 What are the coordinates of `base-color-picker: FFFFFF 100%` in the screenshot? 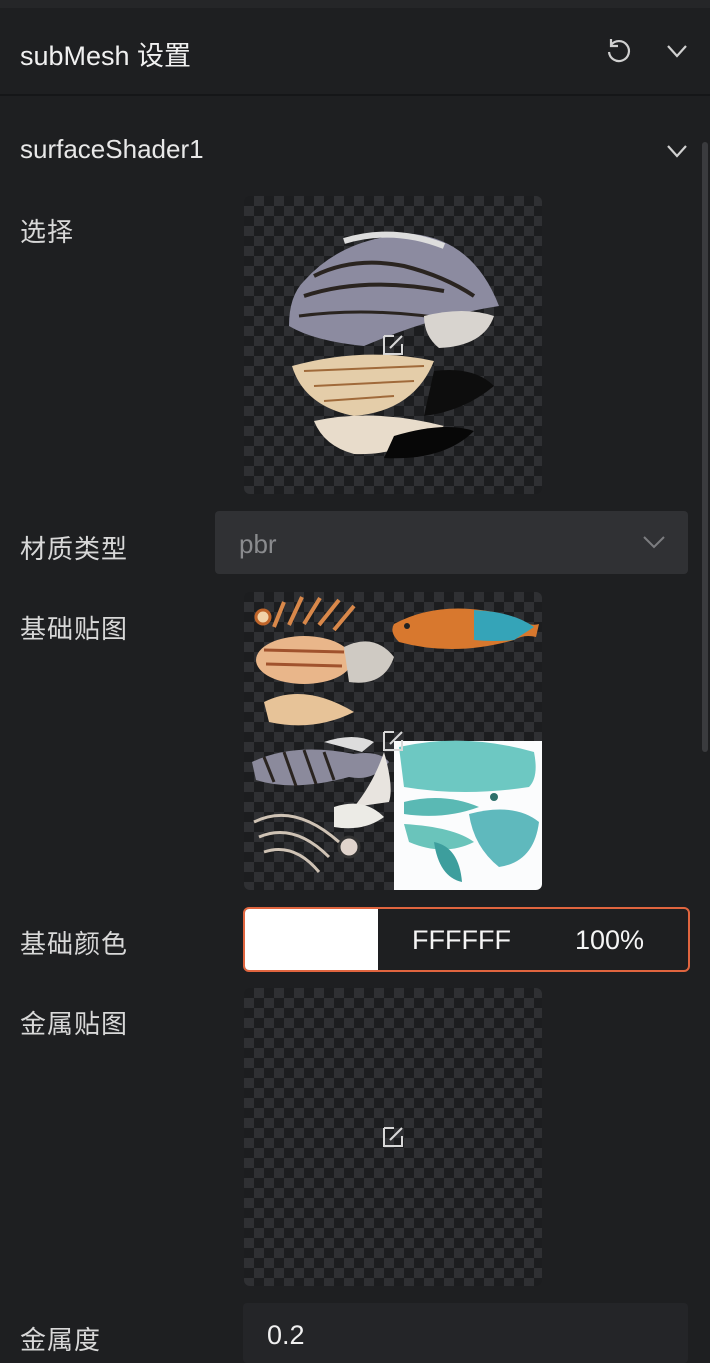 It's located at (466, 939).